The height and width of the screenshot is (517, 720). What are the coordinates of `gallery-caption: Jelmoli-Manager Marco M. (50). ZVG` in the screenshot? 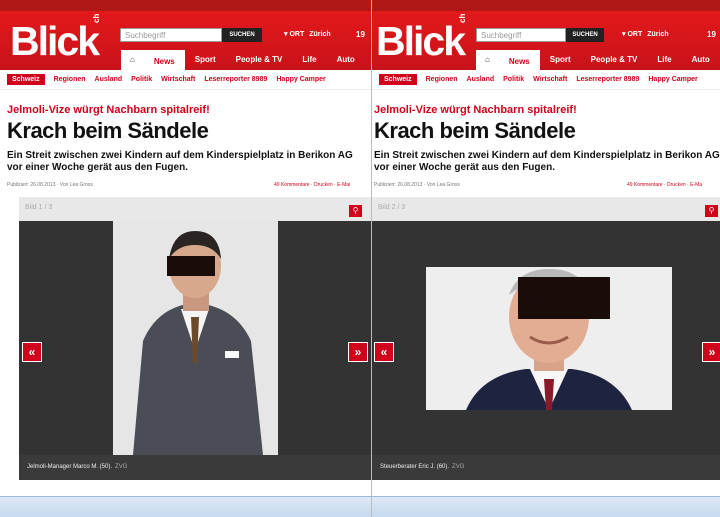 It's located at (77, 467).